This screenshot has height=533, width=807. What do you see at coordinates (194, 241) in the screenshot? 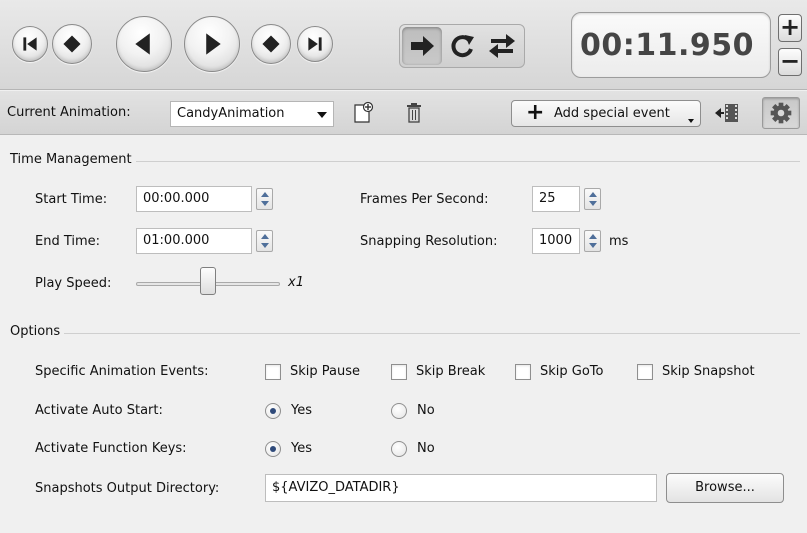
I see `end-time-field: 01:00.000` at bounding box center [194, 241].